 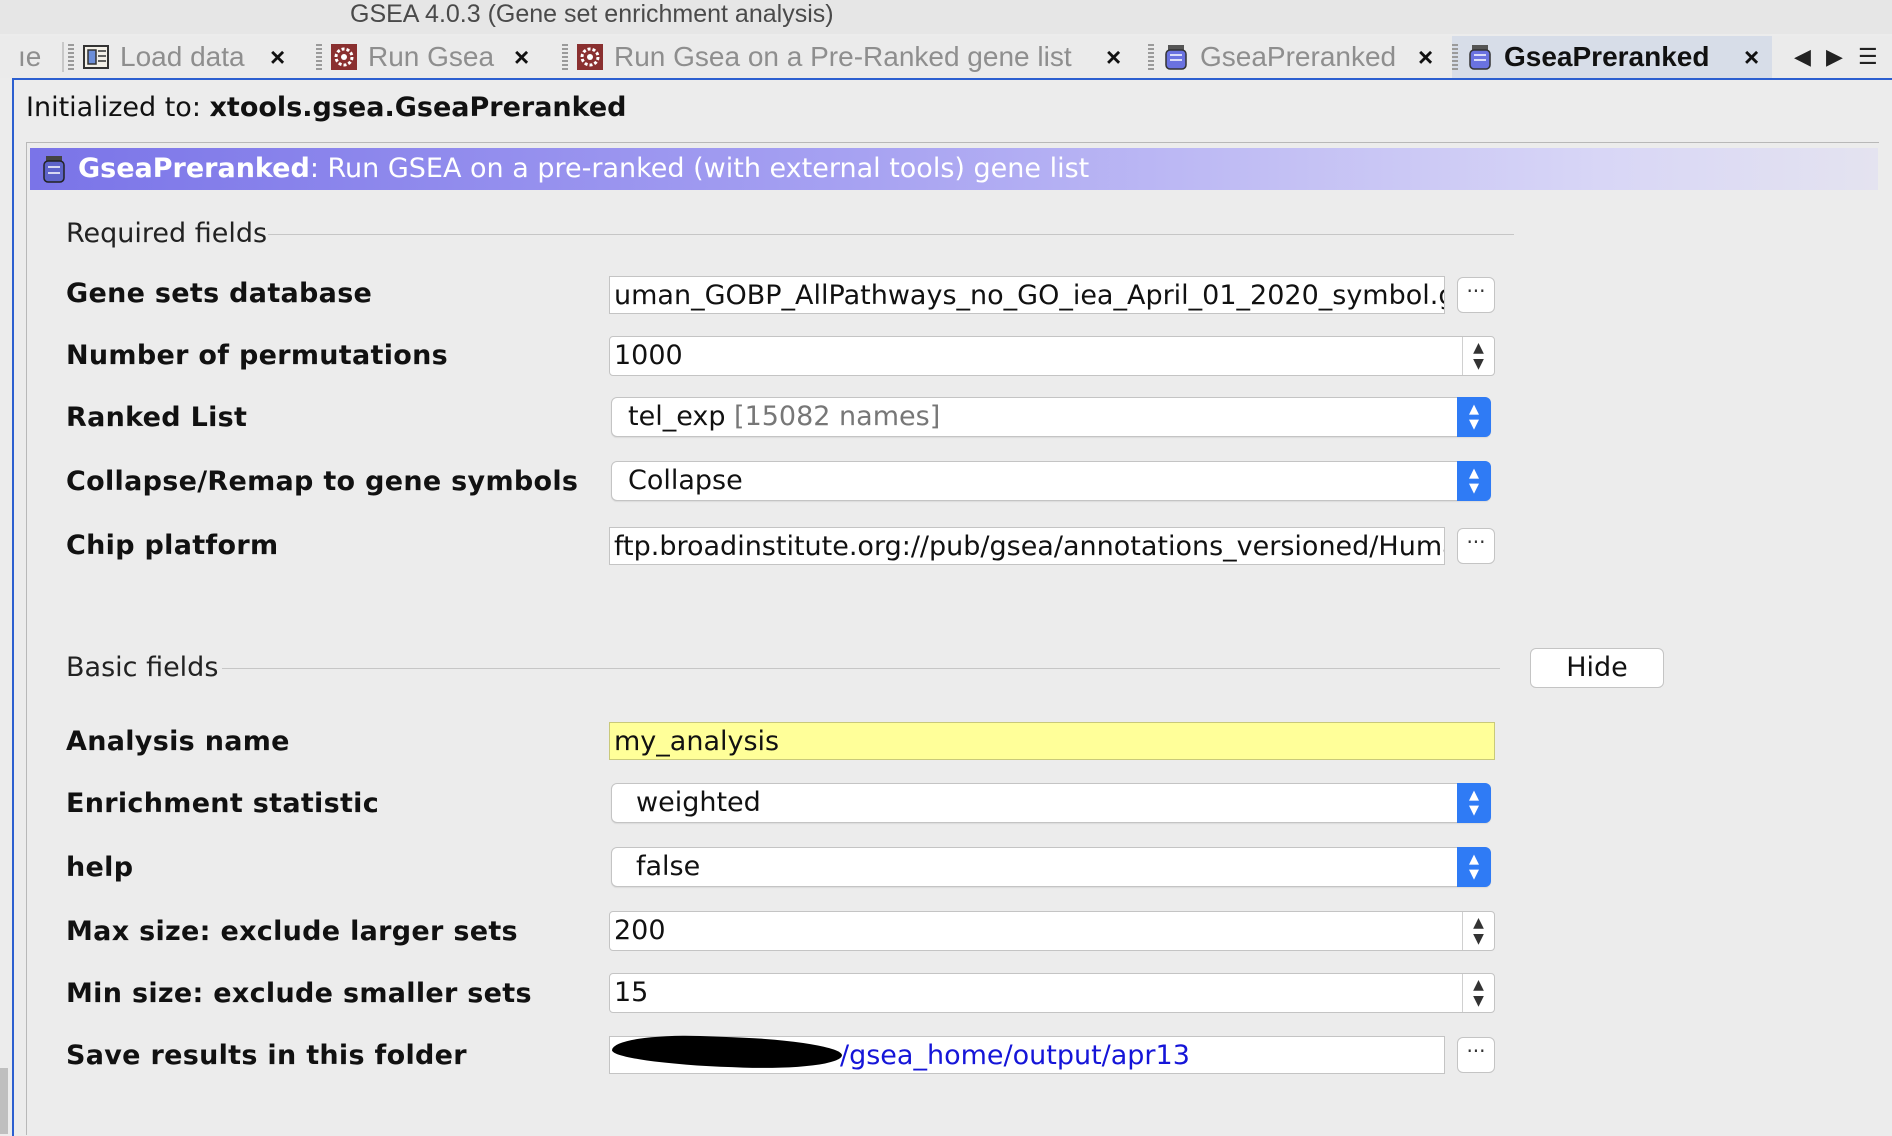 What do you see at coordinates (194, 168) in the screenshot?
I see `banner-tool-name: GseaPreranked` at bounding box center [194, 168].